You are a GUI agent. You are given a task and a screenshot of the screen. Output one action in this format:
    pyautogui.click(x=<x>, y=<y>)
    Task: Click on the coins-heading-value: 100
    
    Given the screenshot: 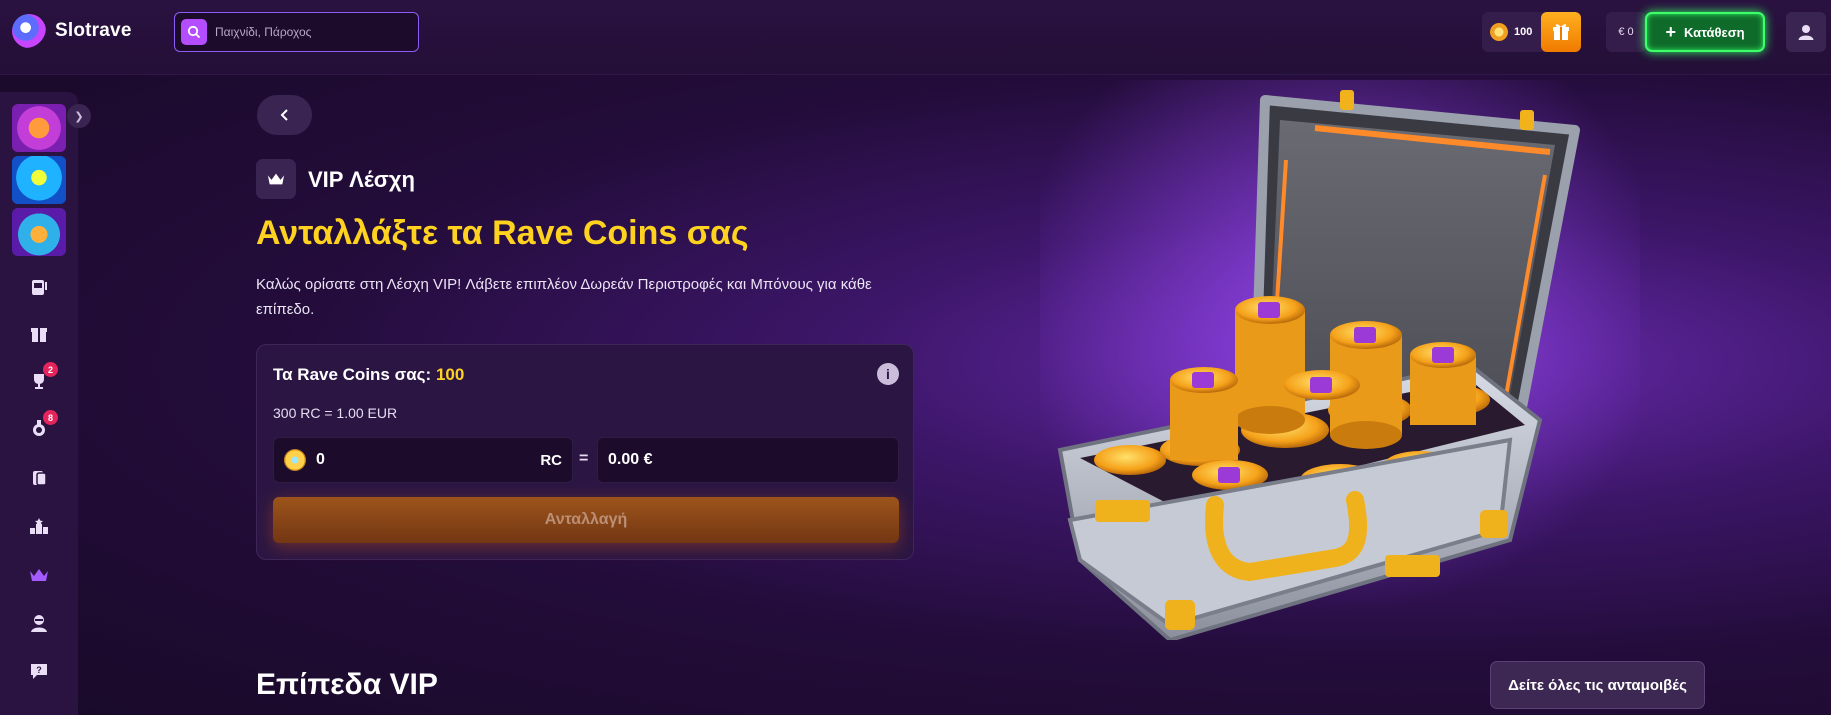 What is the action you would take?
    pyautogui.click(x=450, y=374)
    